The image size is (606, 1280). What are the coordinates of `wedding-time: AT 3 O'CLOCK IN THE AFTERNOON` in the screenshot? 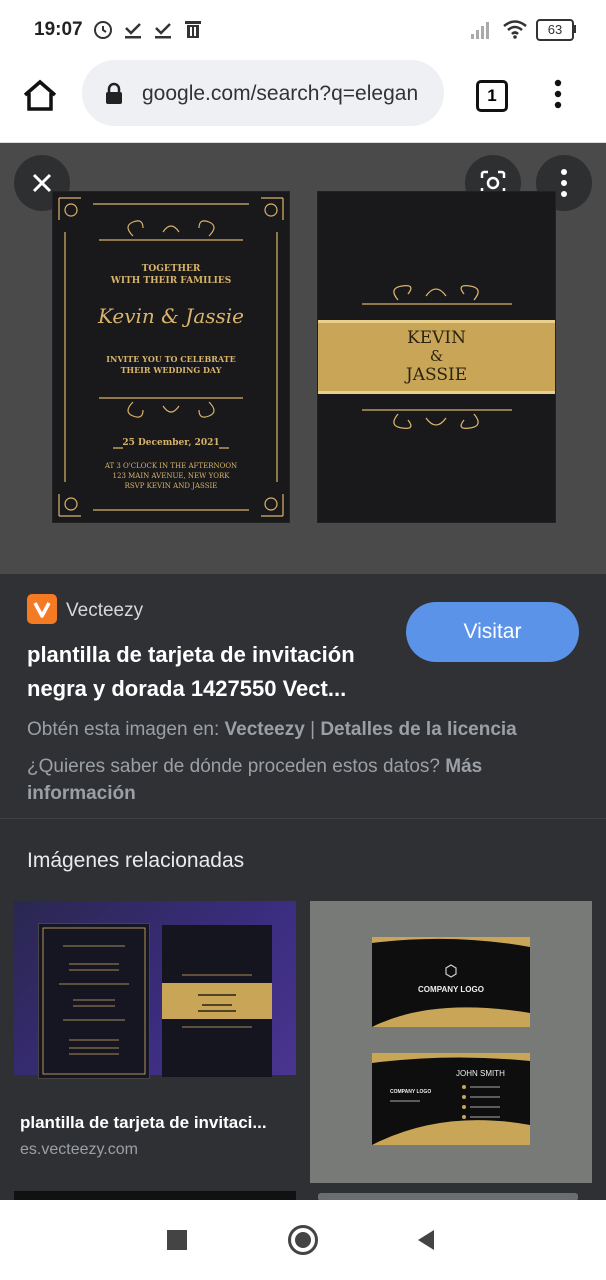 It's located at (171, 466).